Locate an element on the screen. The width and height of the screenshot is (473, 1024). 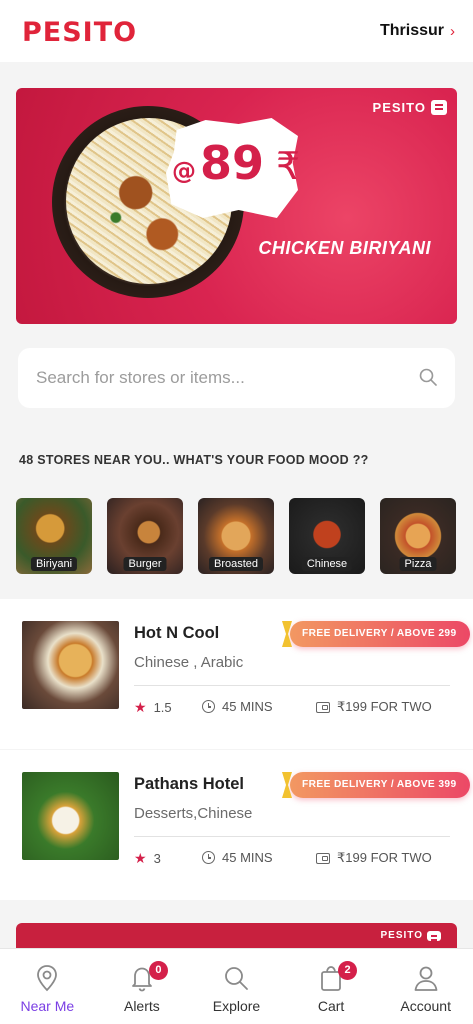
location-pin-icon is located at coordinates (47, 978).